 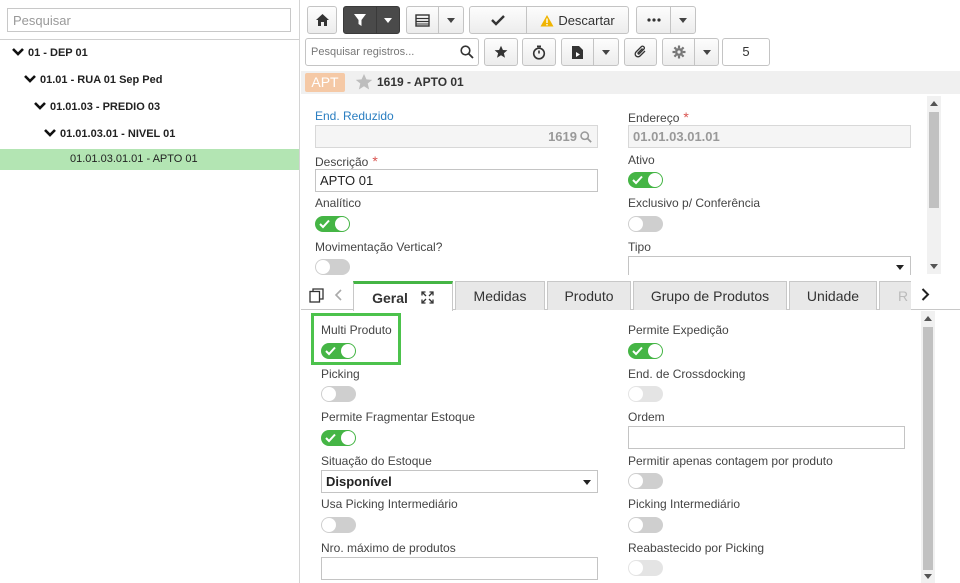 What do you see at coordinates (769, 265) in the screenshot?
I see `tipo-select` at bounding box center [769, 265].